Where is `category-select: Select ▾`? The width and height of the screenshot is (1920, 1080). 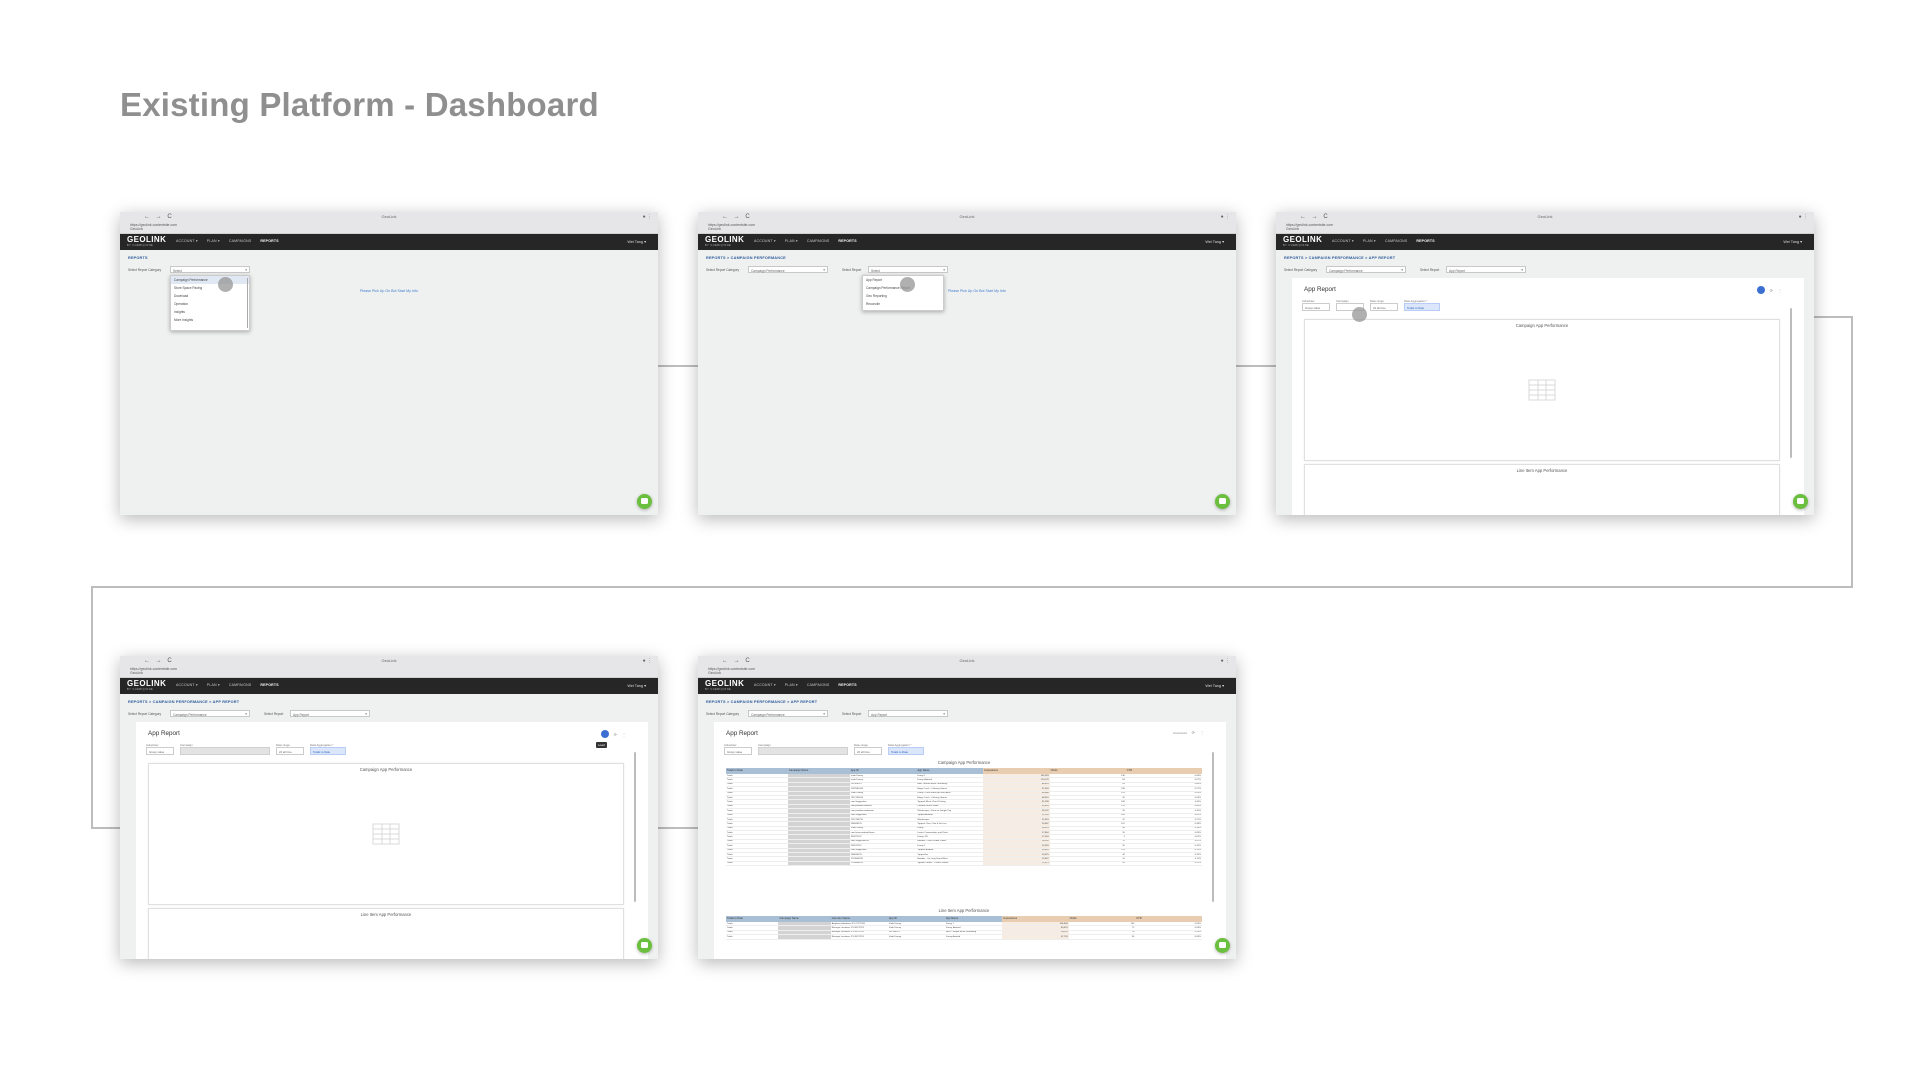
category-select: Select ▾ is located at coordinates (210, 269).